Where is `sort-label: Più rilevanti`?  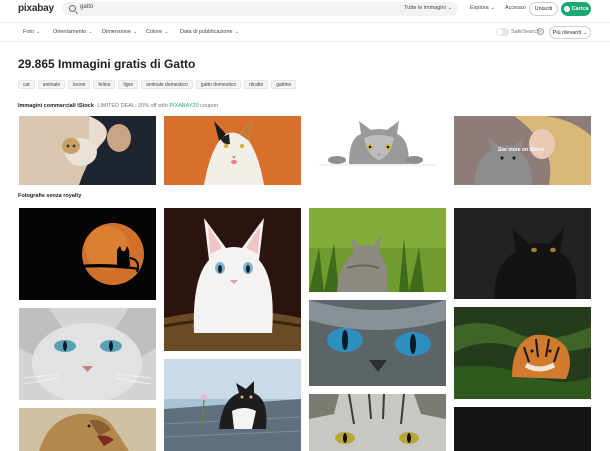
sort-label: Più rilevanti is located at coordinates (567, 32).